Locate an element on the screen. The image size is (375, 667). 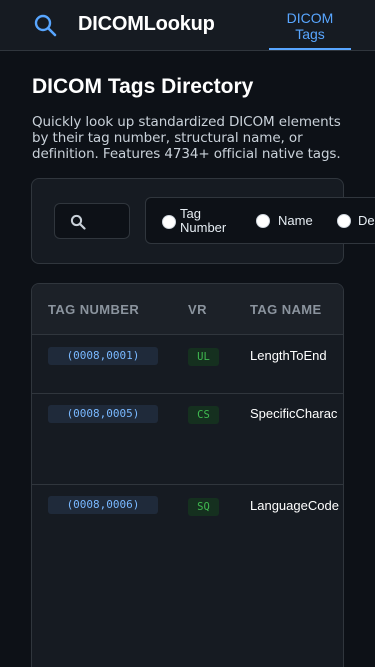
column-header-tag-number: TAG NUMBER is located at coordinates (93, 309).